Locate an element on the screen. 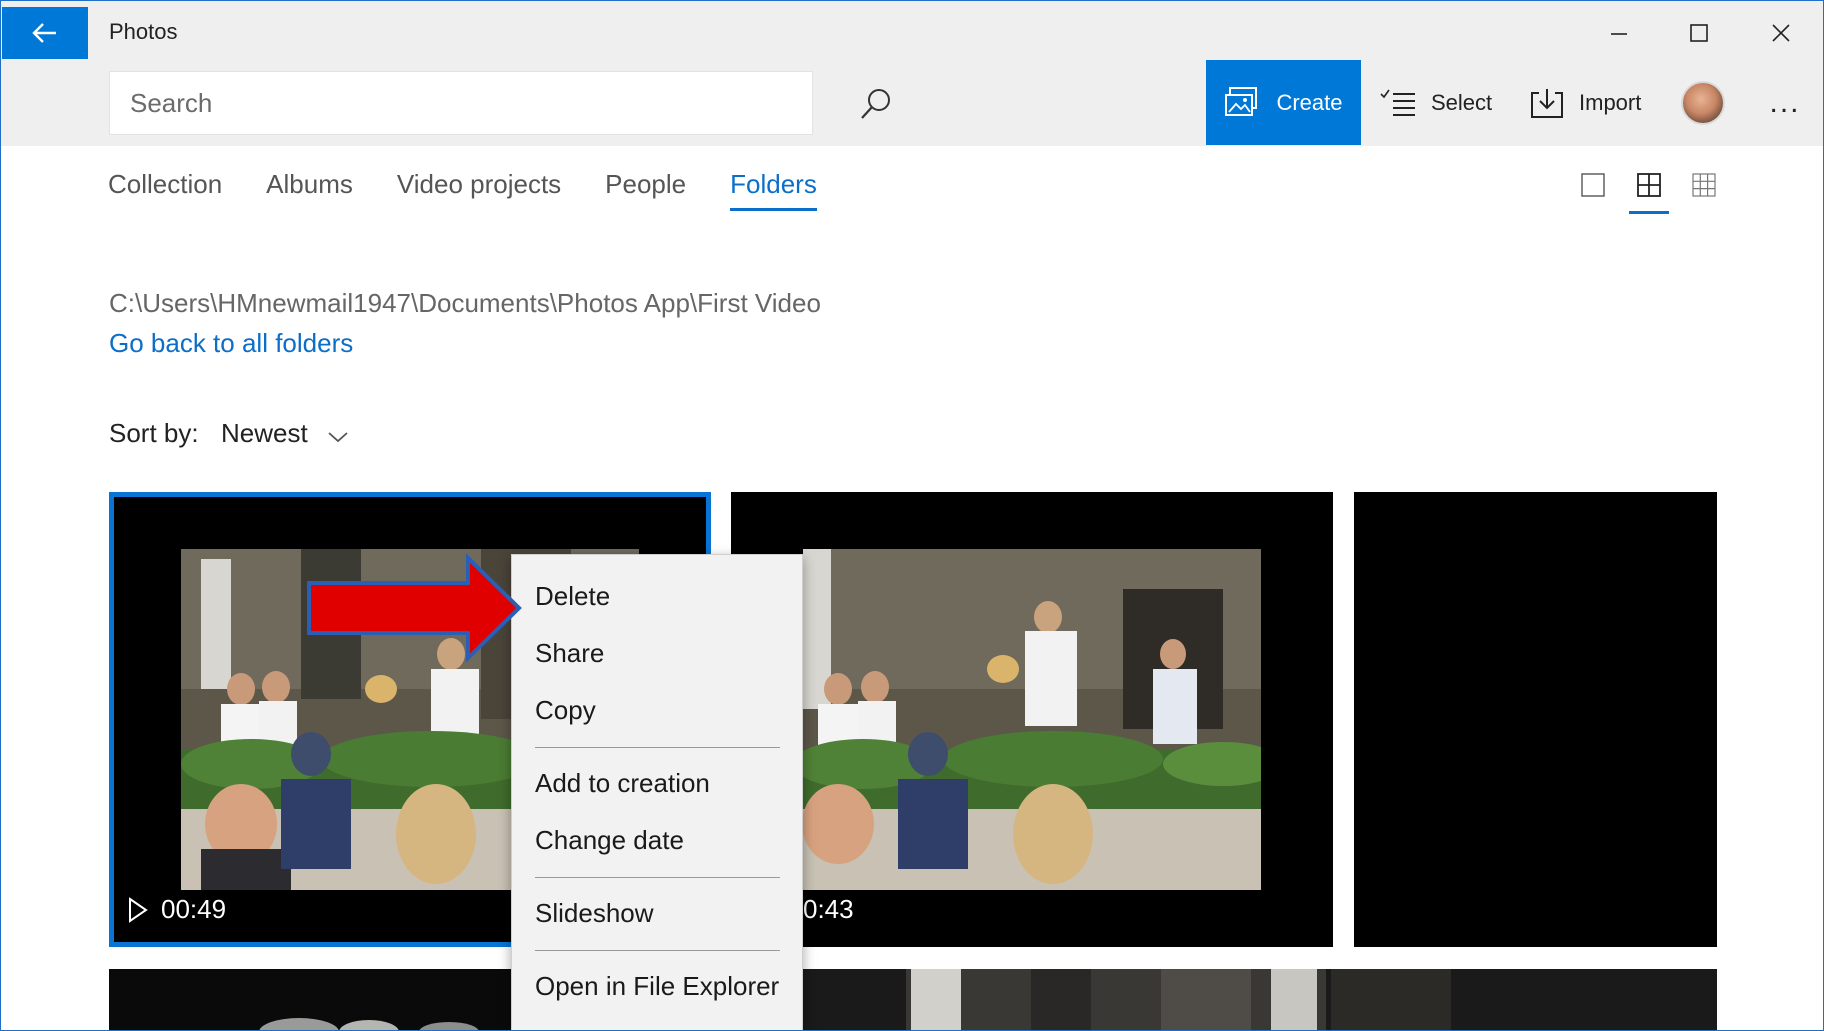 The image size is (1824, 1031). annotation-arrow-icon is located at coordinates (414, 608).